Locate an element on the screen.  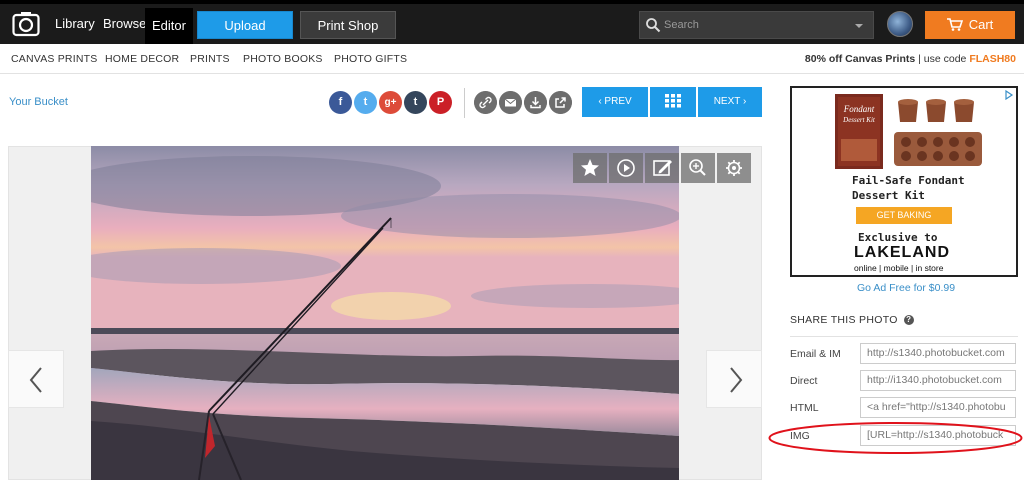
tumblr-glyph: t is located at coordinates (415, 102).